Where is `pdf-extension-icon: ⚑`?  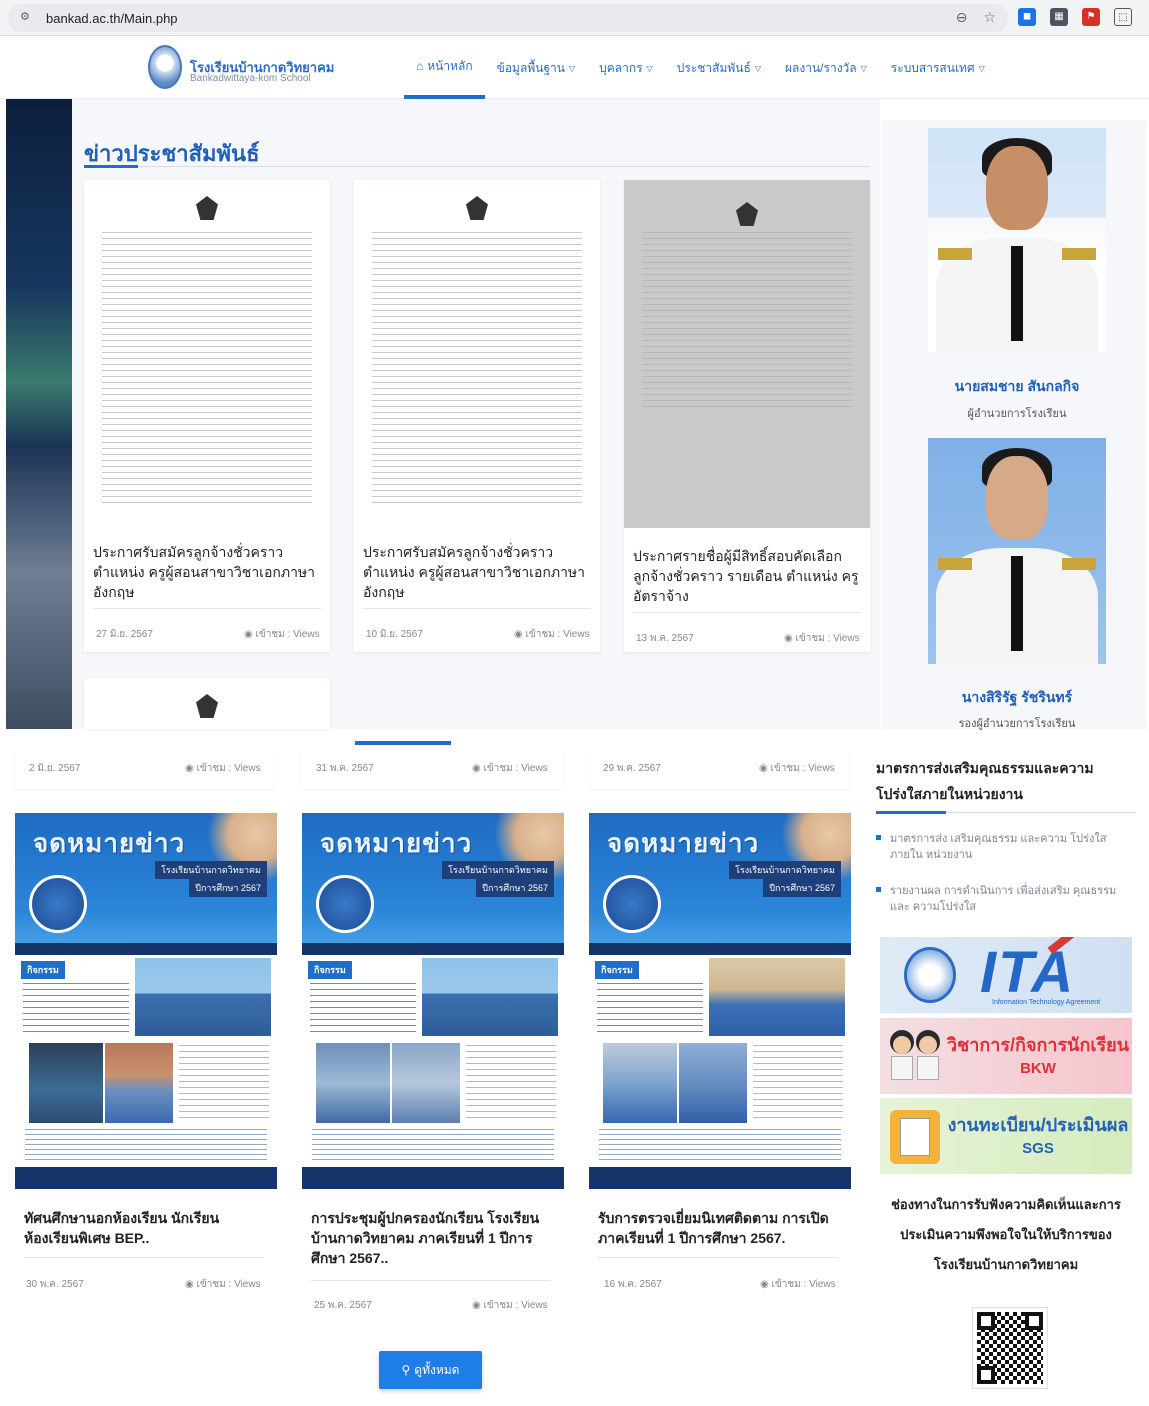
pdf-extension-icon: ⚑ is located at coordinates (1091, 17).